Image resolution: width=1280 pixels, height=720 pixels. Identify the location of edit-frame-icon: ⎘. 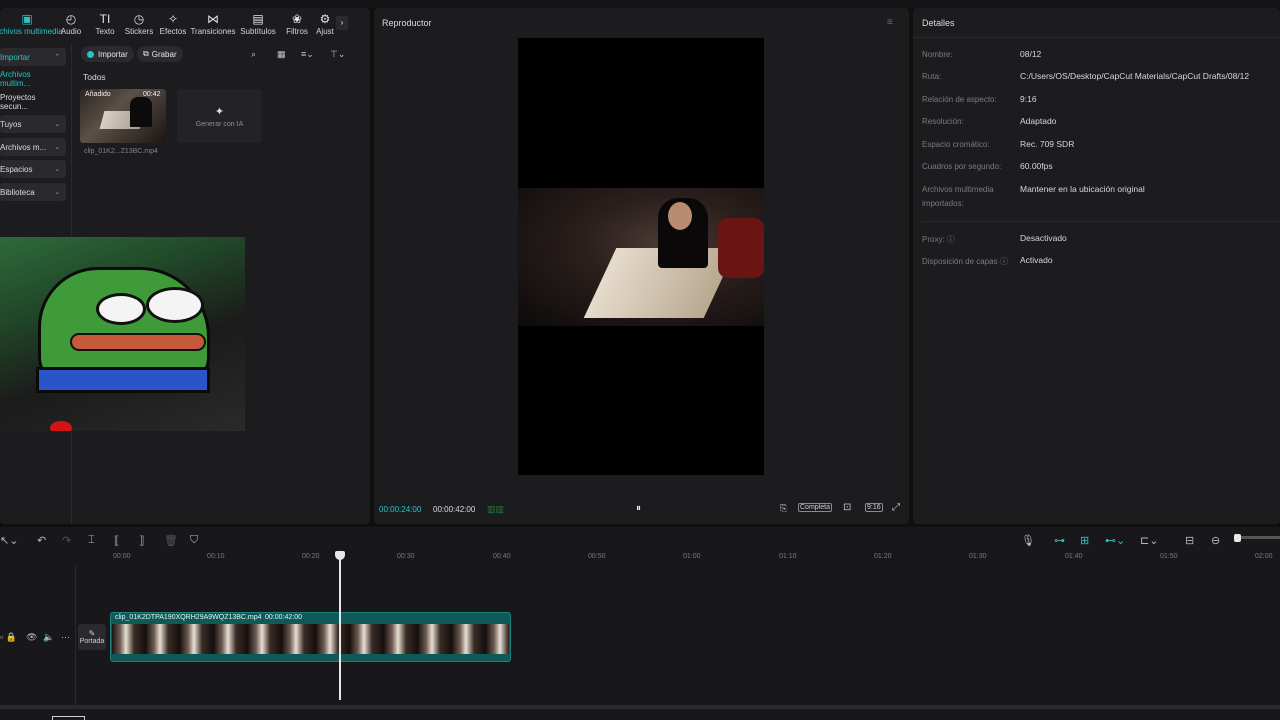
(783, 508).